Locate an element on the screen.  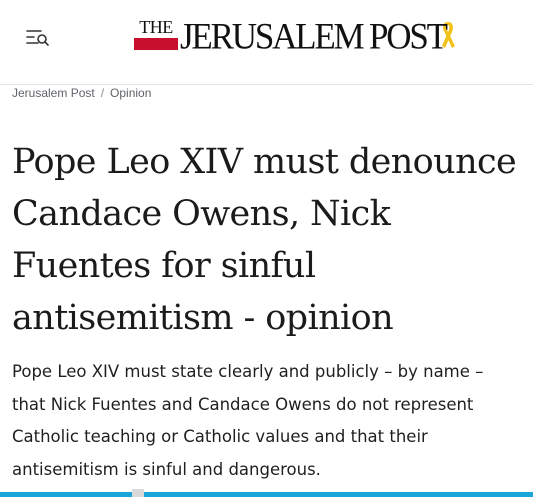
strip-marker is located at coordinates (138, 493).